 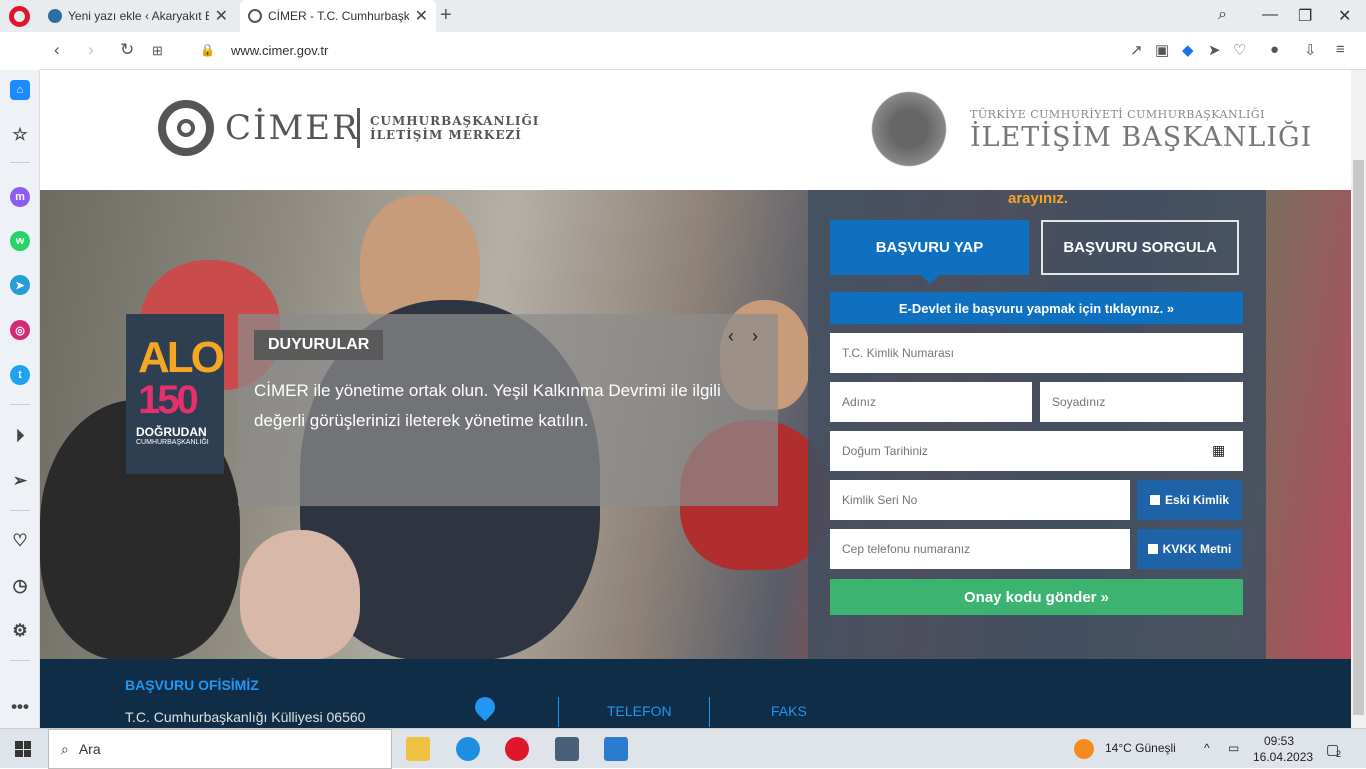 I want to click on whatsapp-icon: w, so click(x=20, y=241).